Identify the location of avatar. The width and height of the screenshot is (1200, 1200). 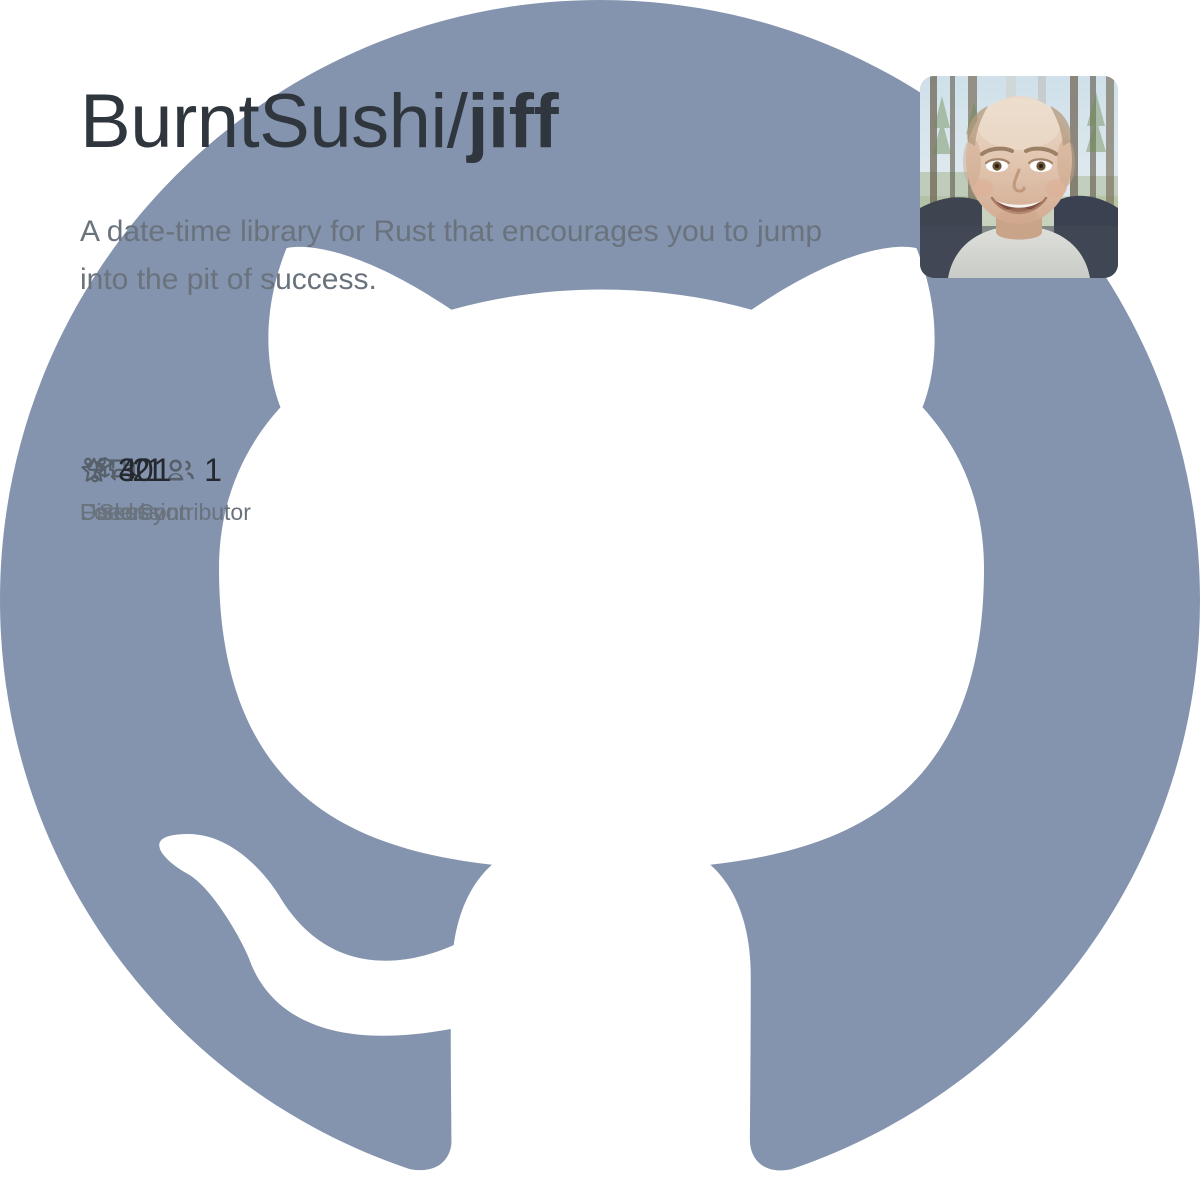
(1019, 177).